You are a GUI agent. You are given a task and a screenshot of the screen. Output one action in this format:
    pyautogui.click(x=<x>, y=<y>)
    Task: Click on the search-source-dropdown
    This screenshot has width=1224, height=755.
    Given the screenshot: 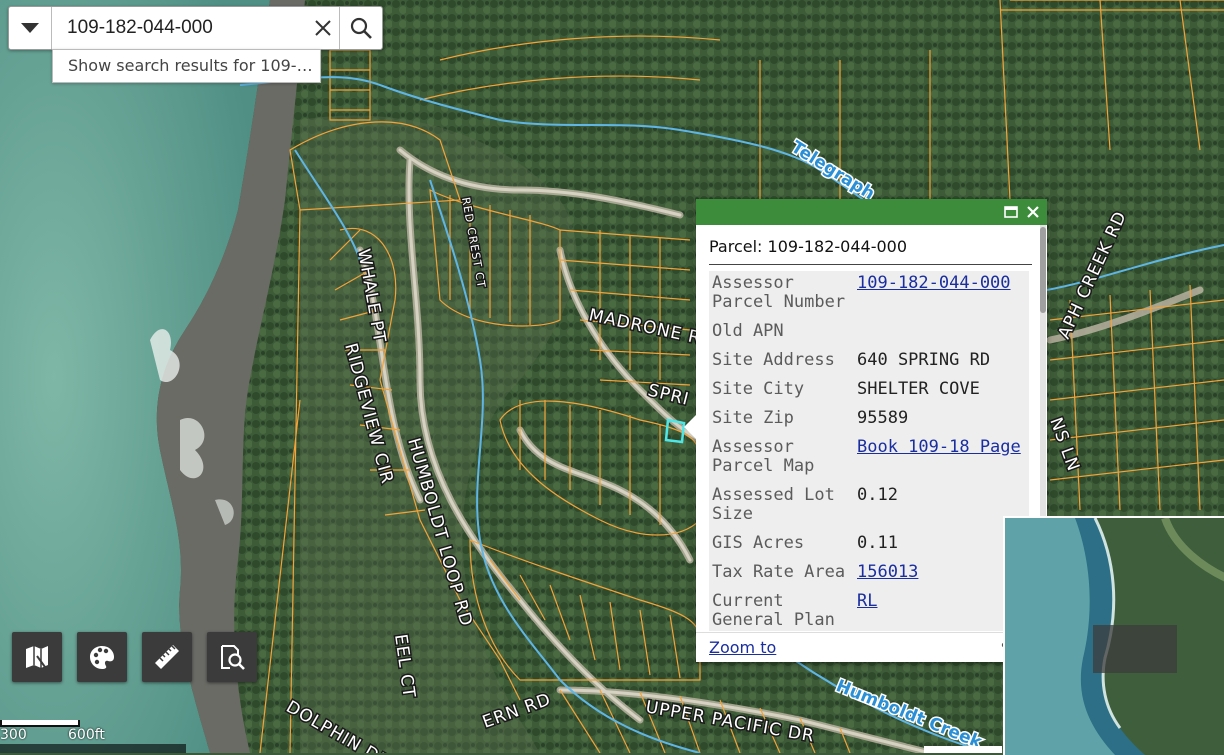 What is the action you would take?
    pyautogui.click(x=30, y=28)
    